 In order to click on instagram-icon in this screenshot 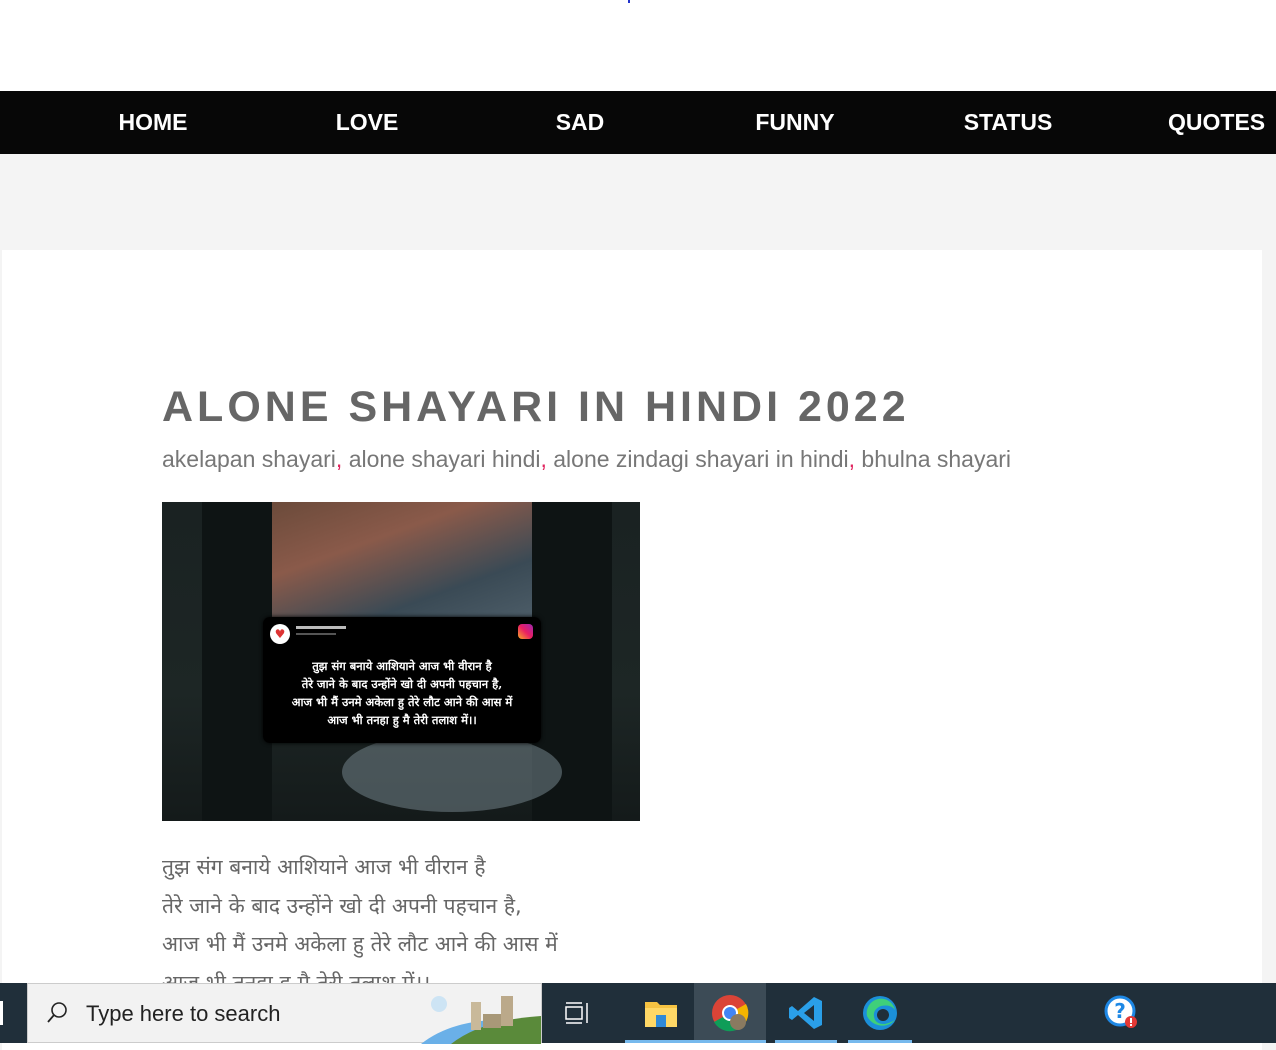, I will do `click(525, 631)`.